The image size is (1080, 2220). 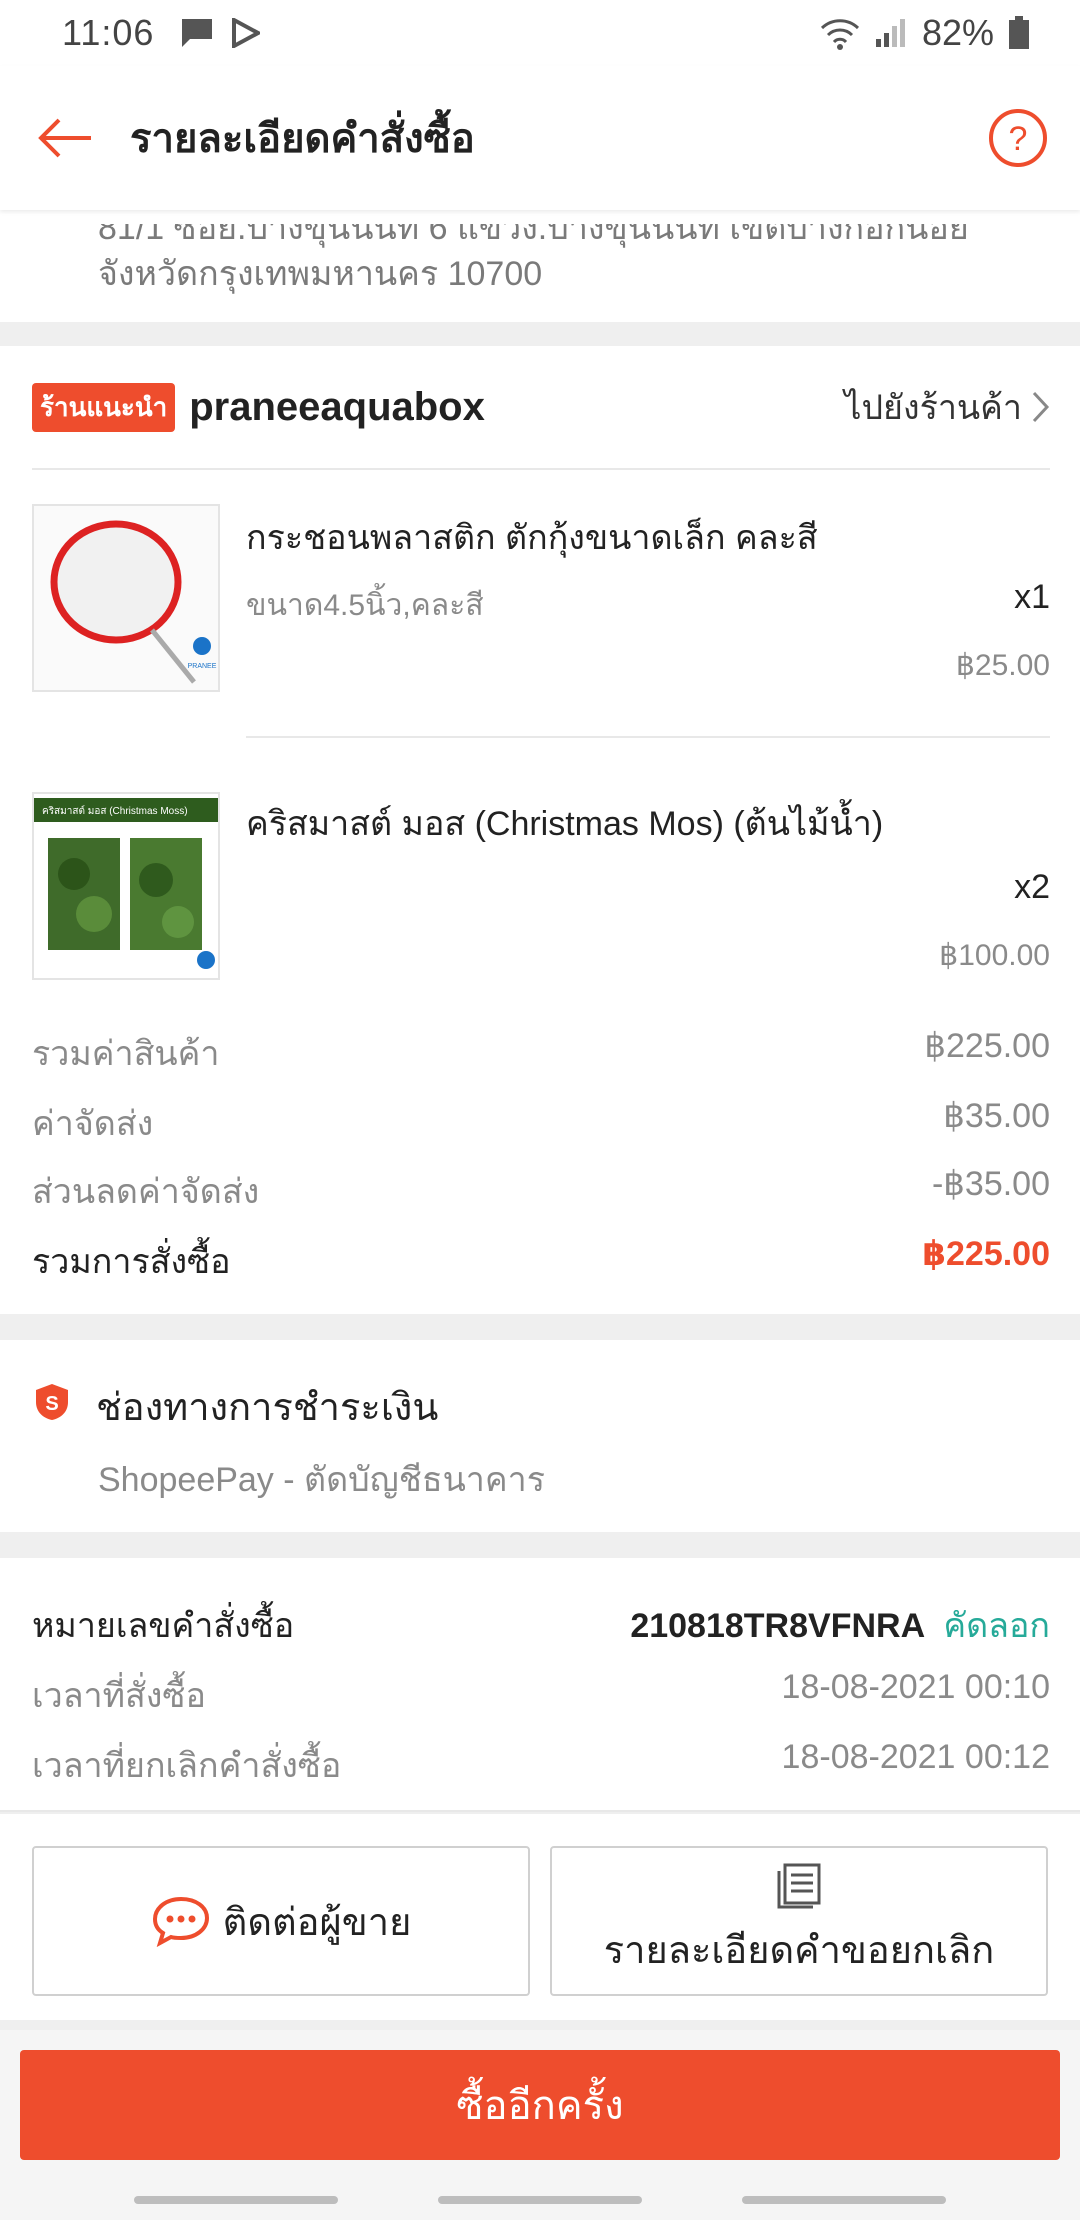 I want to click on payment-title: ช่องทางการชำระเงิน, so click(x=267, y=1408).